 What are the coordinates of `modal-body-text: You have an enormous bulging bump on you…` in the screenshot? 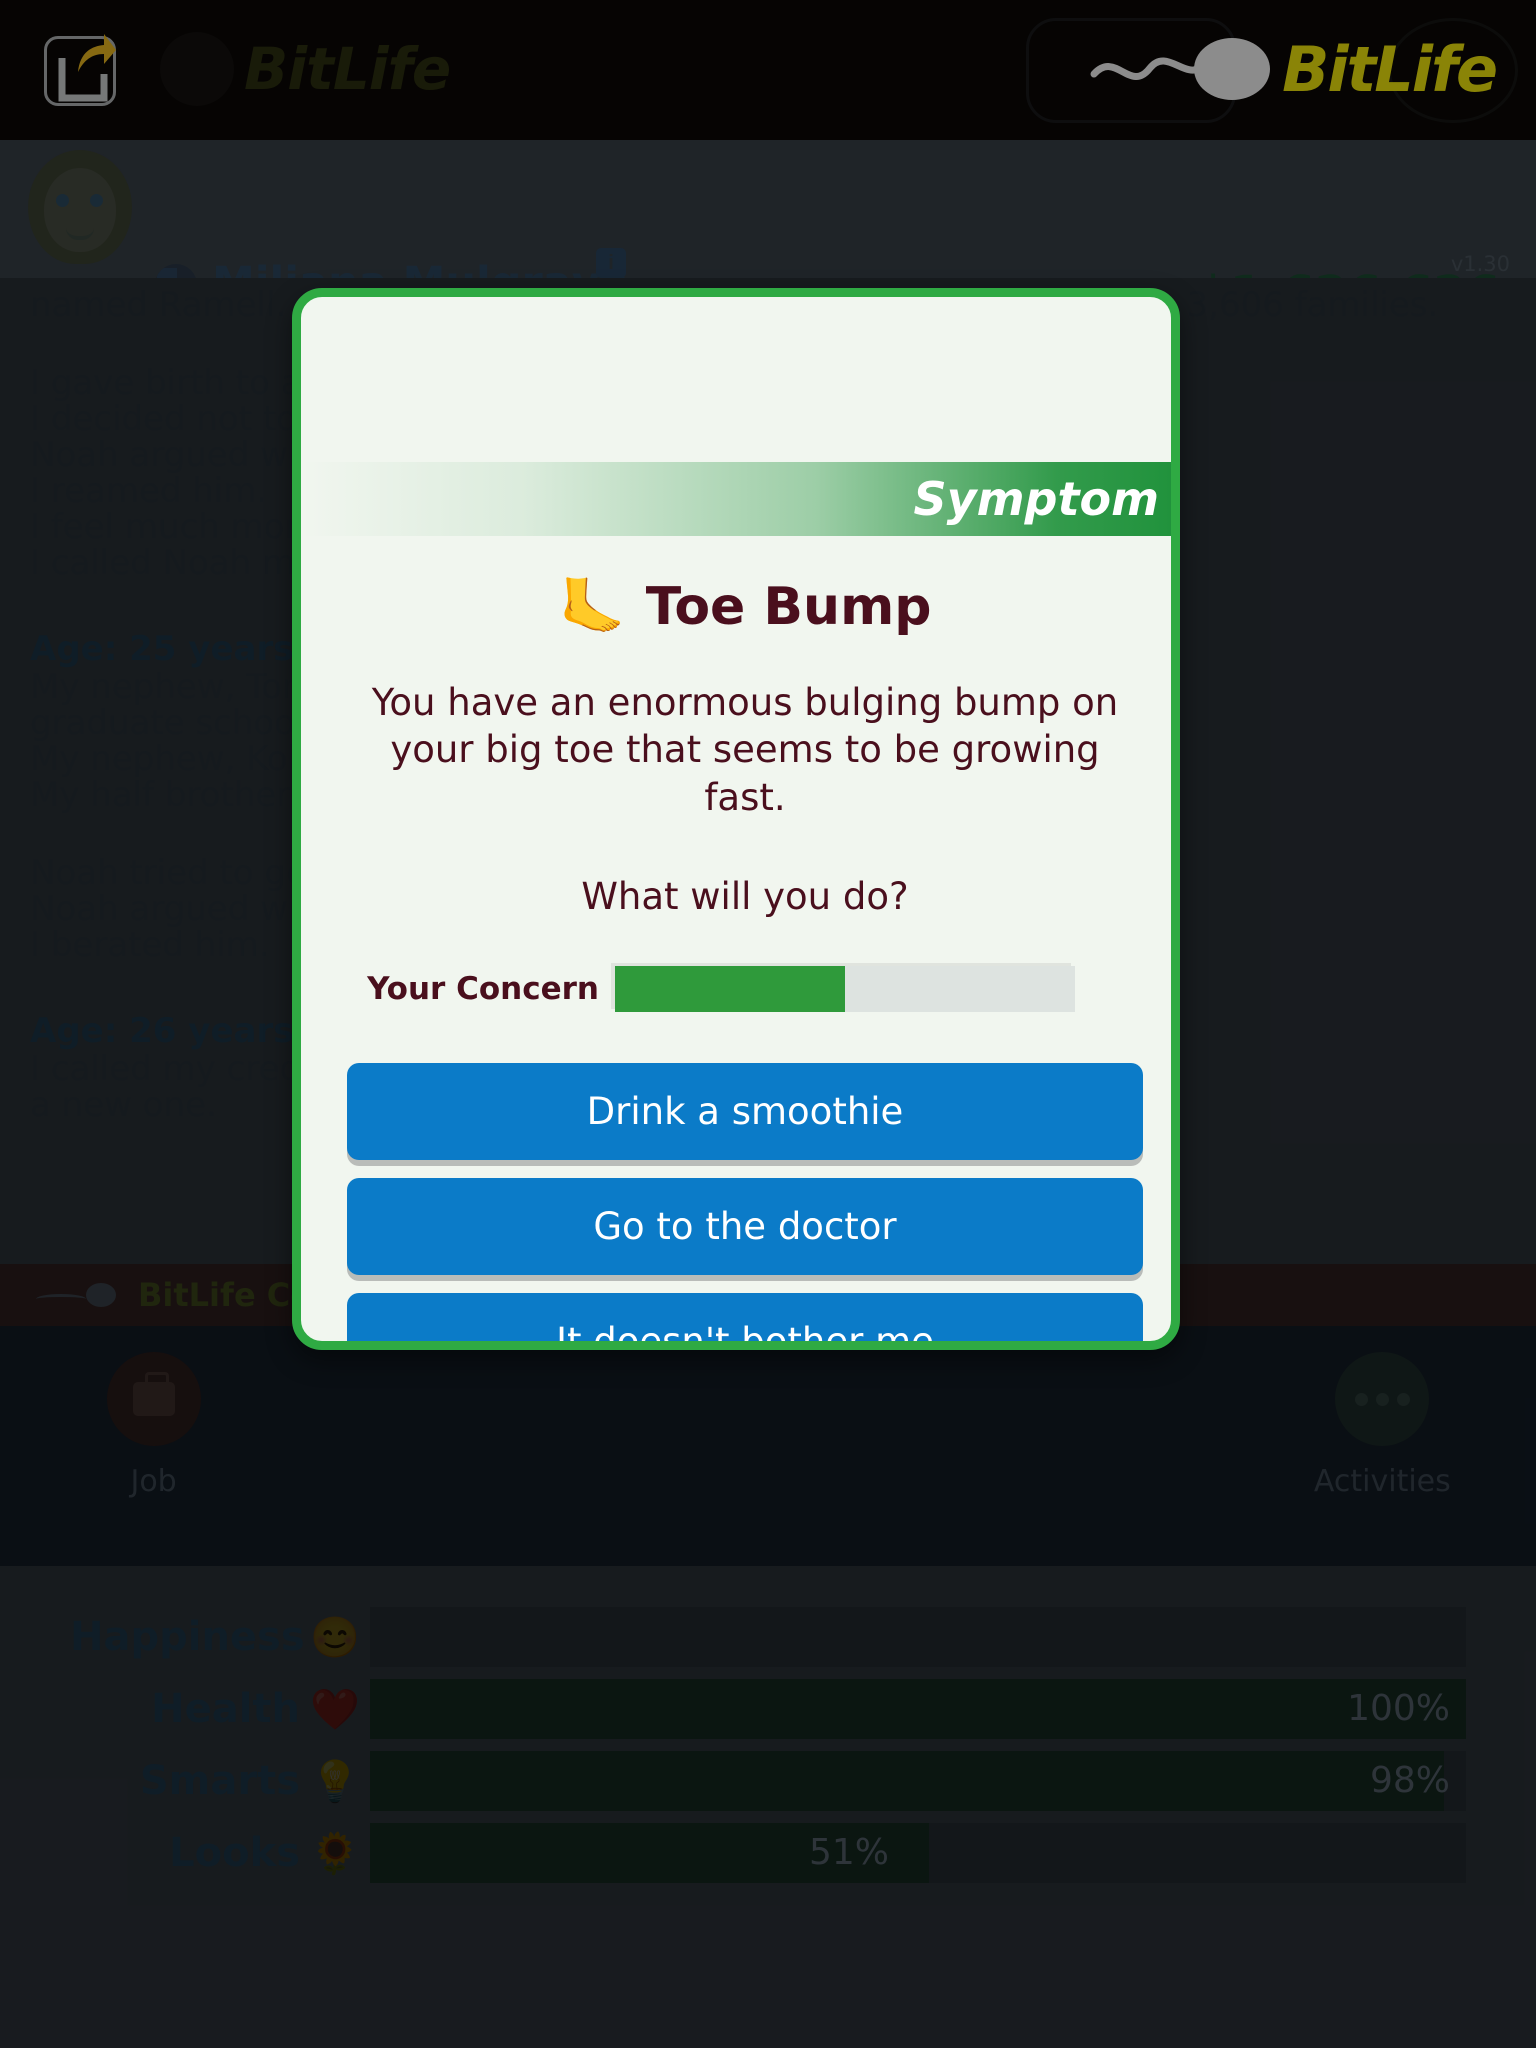 It's located at (745, 750).